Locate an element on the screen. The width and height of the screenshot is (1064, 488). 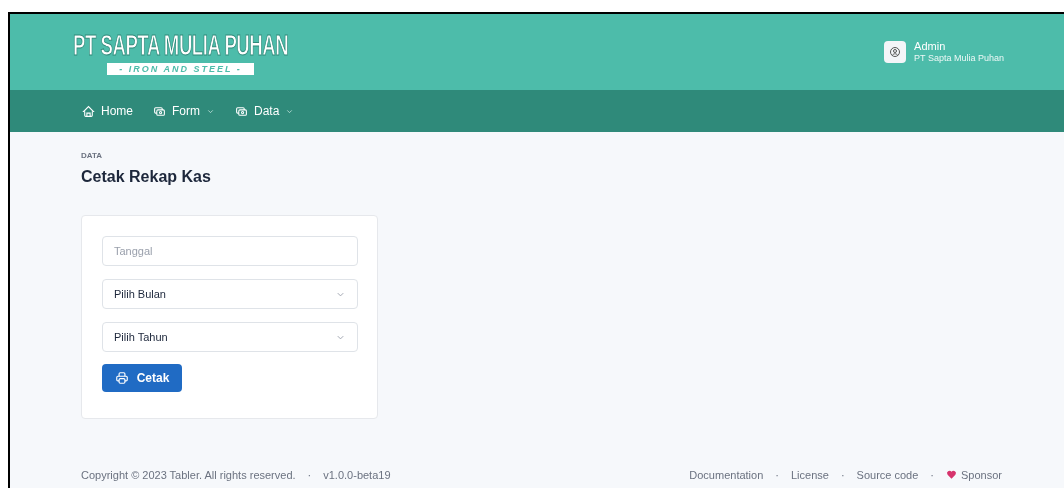
date-field: Tanggal is located at coordinates (230, 251).